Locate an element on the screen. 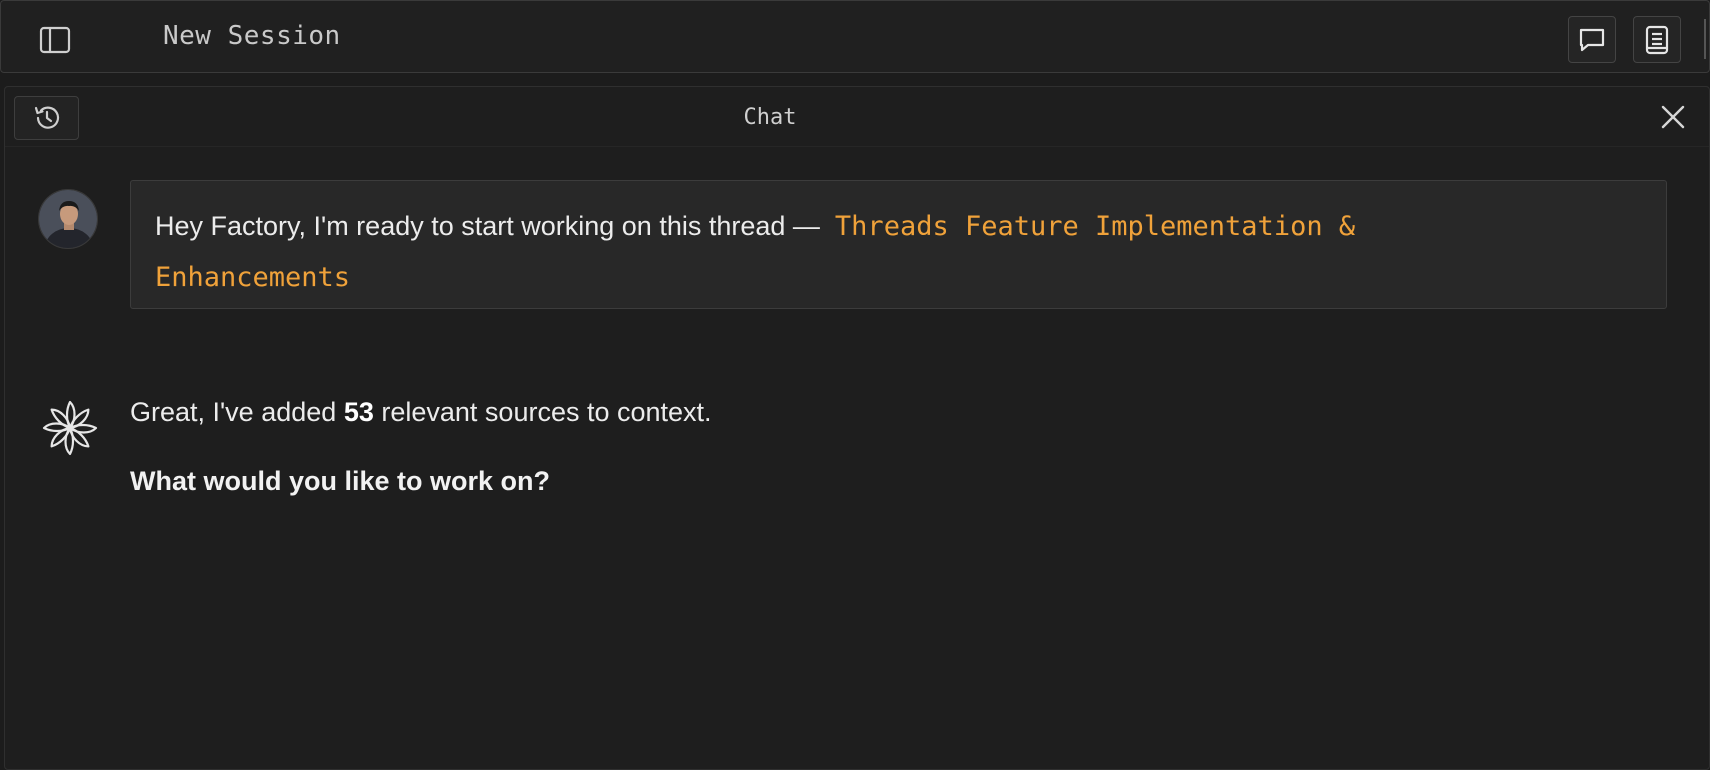 The image size is (1710, 770). chat-bubble-icon is located at coordinates (1592, 39).